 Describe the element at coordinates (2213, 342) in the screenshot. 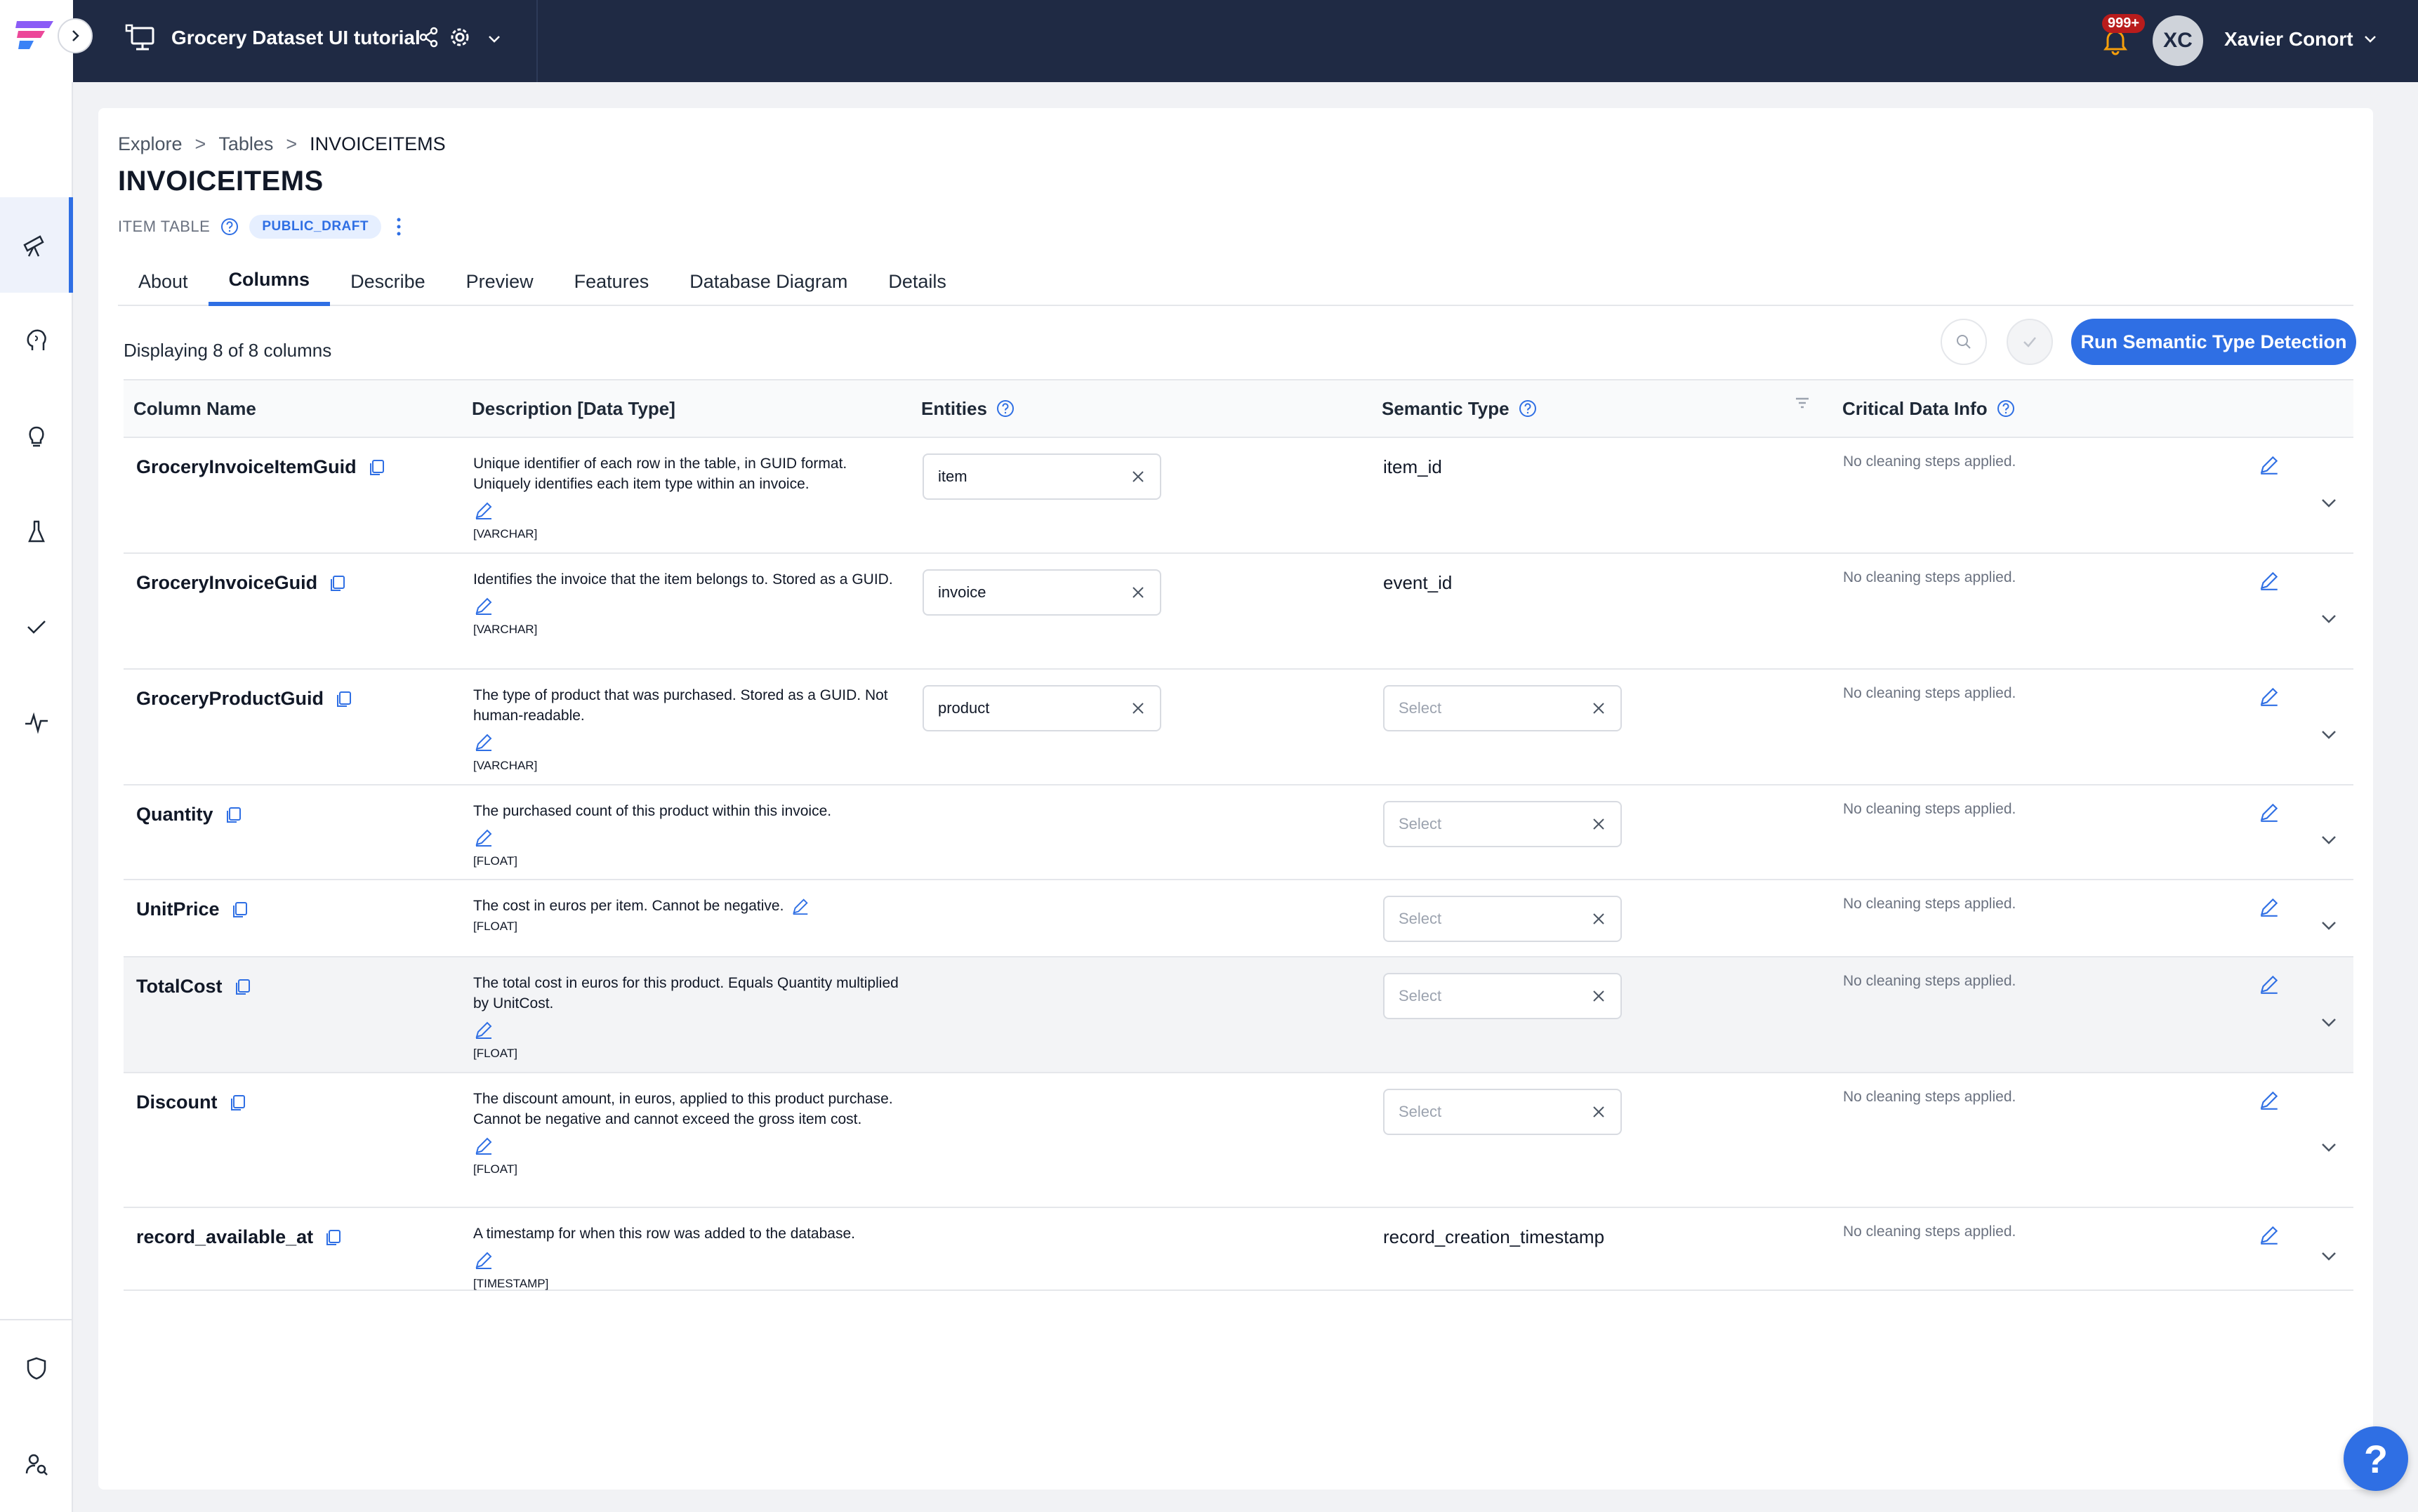

I see `run-semantic-type-detection-button: Run Semantic Type Detection` at that location.